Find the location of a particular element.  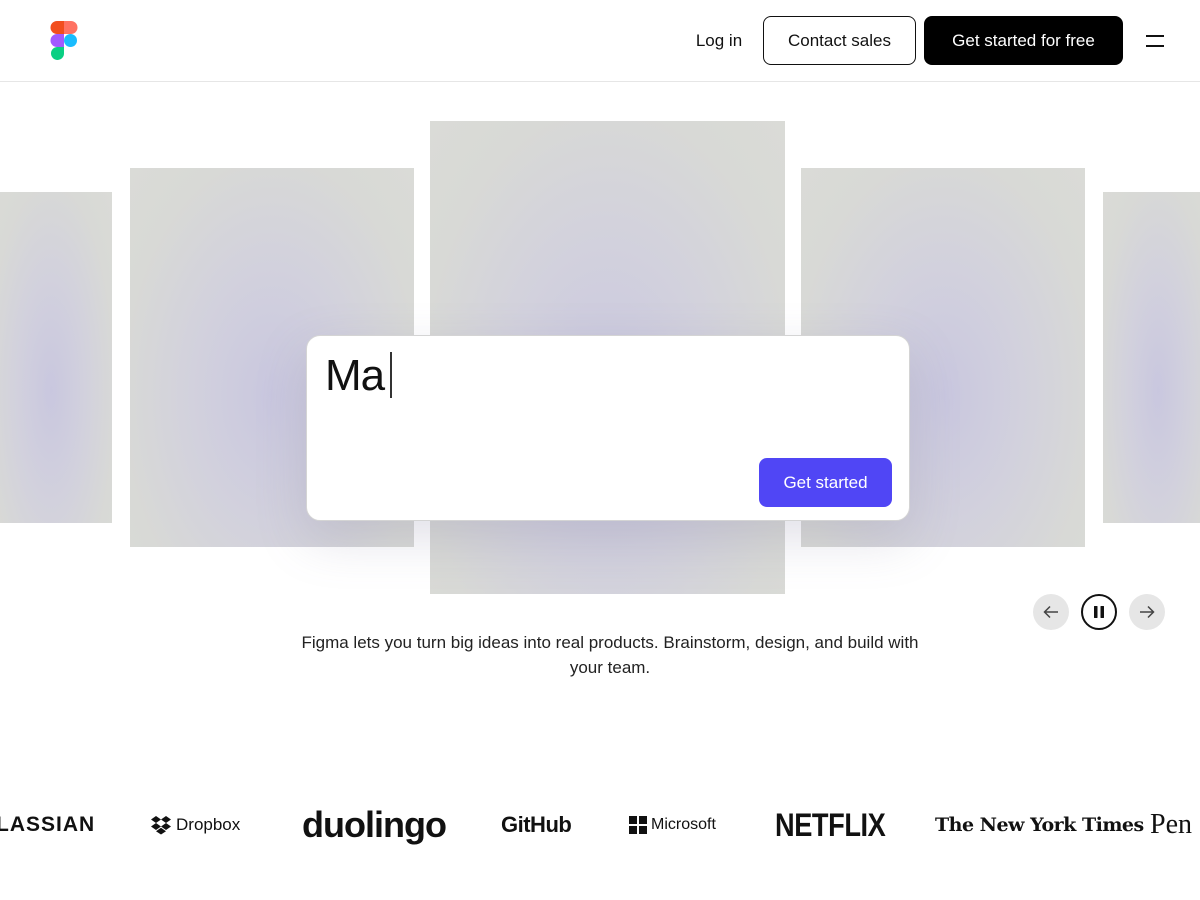

netflix-logo: NETFLIX is located at coordinates (830, 824).